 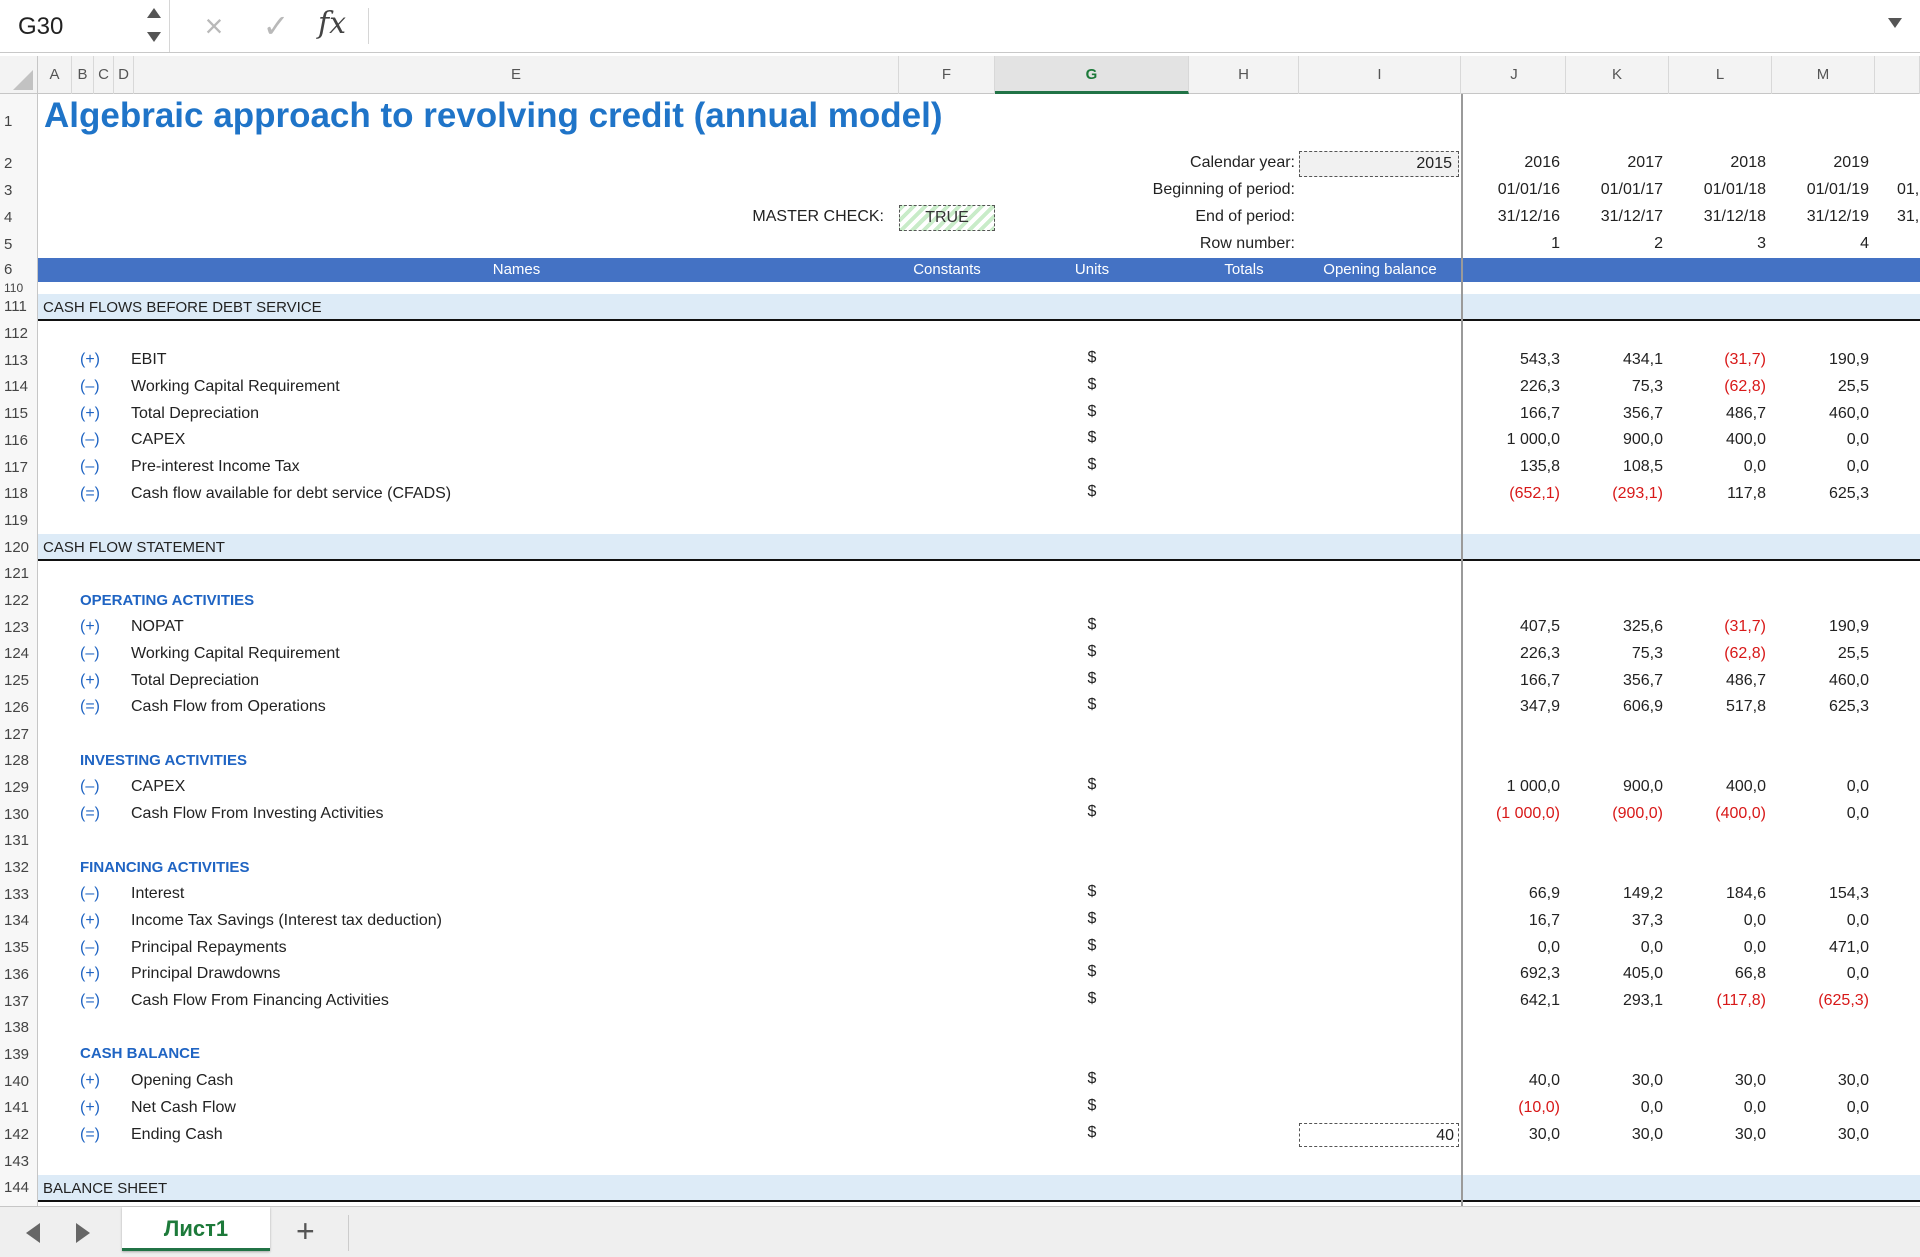 What do you see at coordinates (83, 75) in the screenshot?
I see `column-header-b: B` at bounding box center [83, 75].